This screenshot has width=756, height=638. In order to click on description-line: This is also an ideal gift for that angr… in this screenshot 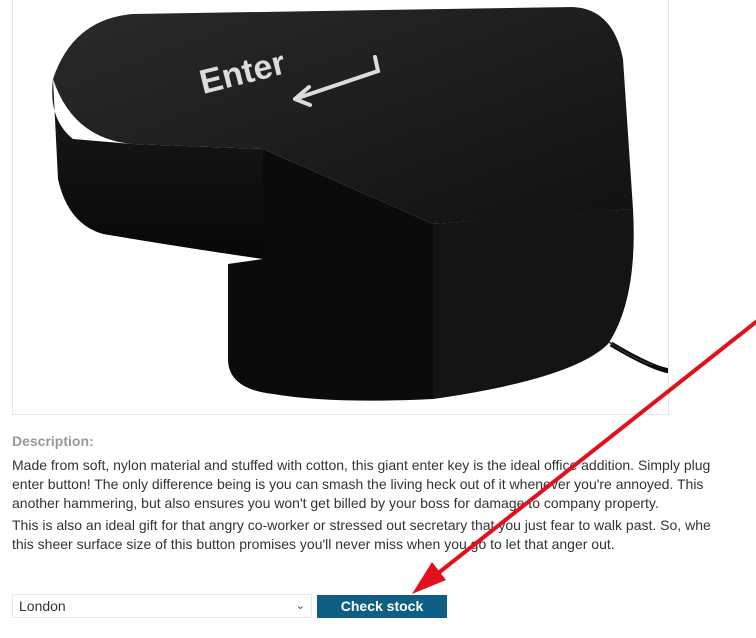, I will do `click(361, 525)`.